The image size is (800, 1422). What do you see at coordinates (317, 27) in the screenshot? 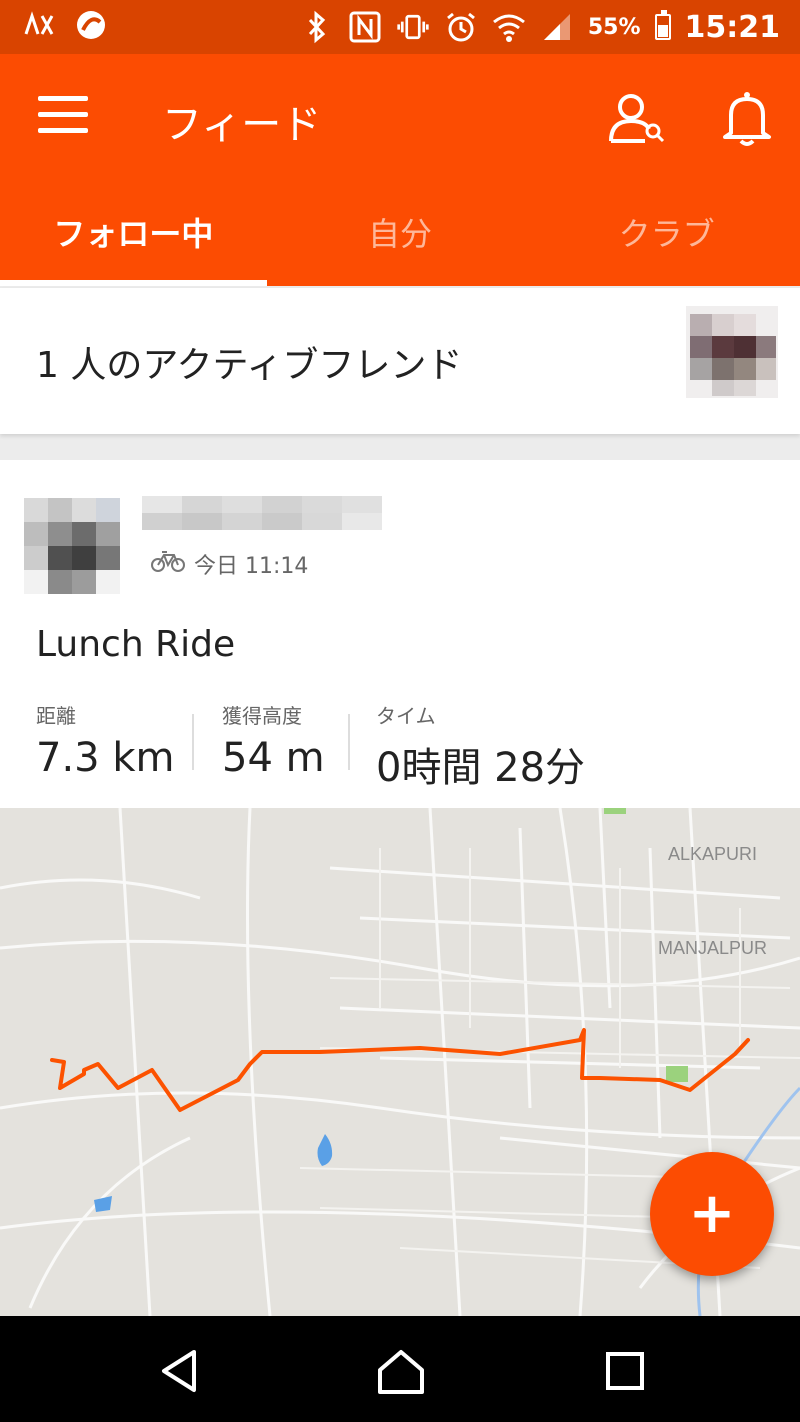
I see `bluetooth-icon` at bounding box center [317, 27].